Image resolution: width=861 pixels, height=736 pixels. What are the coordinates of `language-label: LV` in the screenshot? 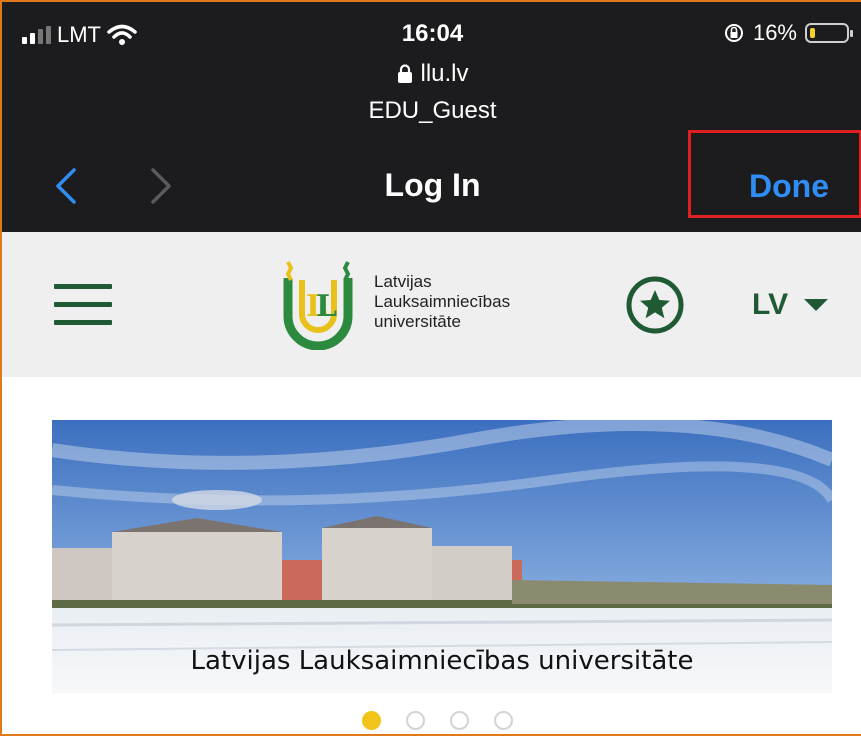 It's located at (770, 304).